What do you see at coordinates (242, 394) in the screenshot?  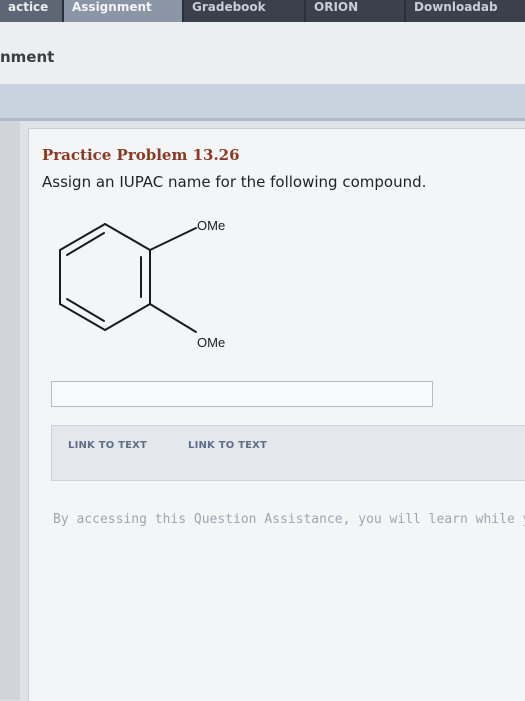 I see `answer-input` at bounding box center [242, 394].